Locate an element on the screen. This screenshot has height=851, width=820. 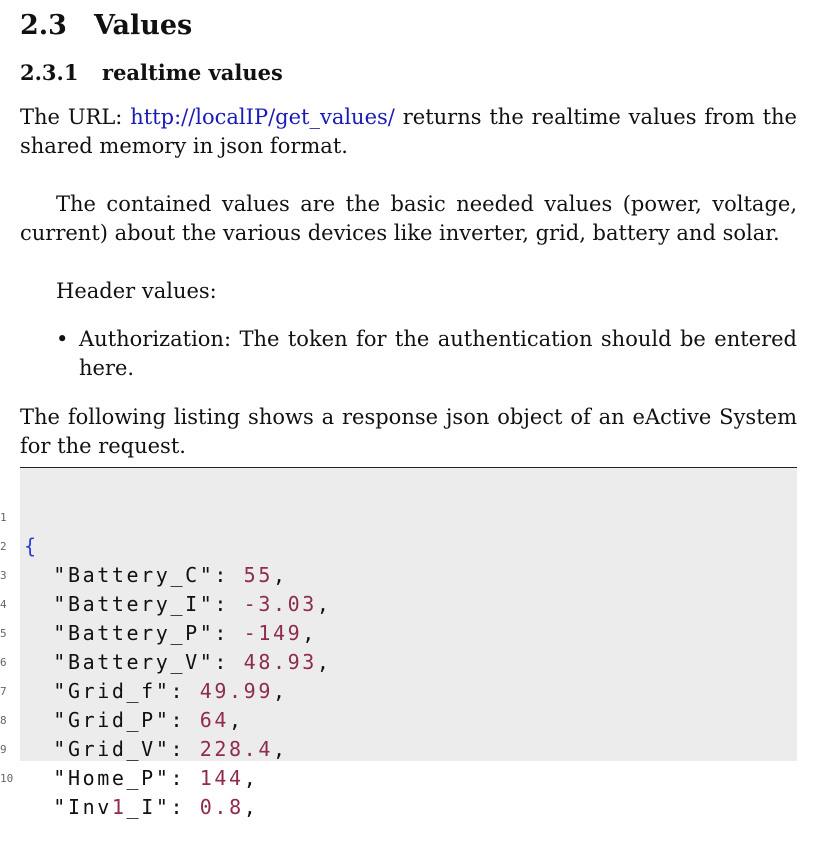
json-key: Battery_V is located at coordinates (133, 662).